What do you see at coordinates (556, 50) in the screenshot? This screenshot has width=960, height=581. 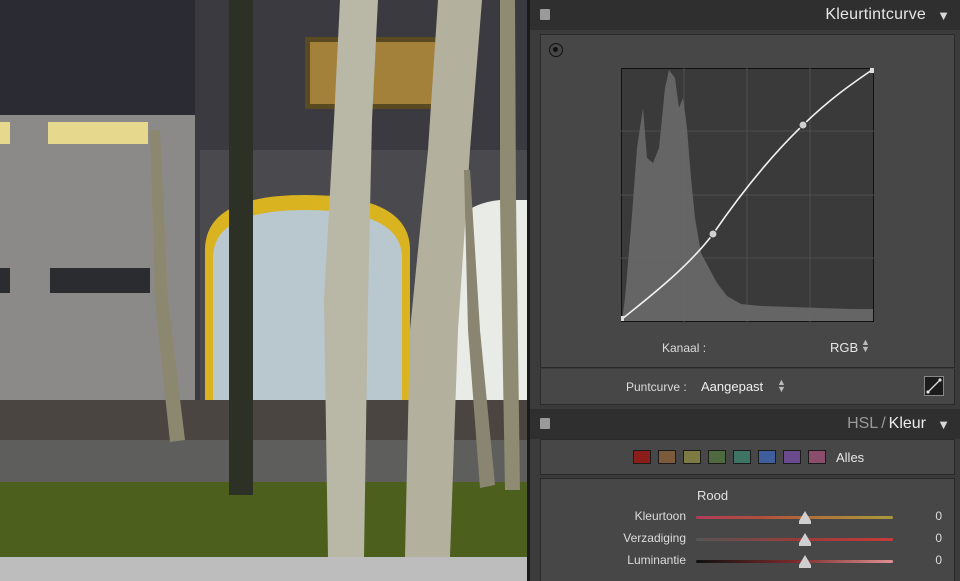 I see `target-adjust-icon` at bounding box center [556, 50].